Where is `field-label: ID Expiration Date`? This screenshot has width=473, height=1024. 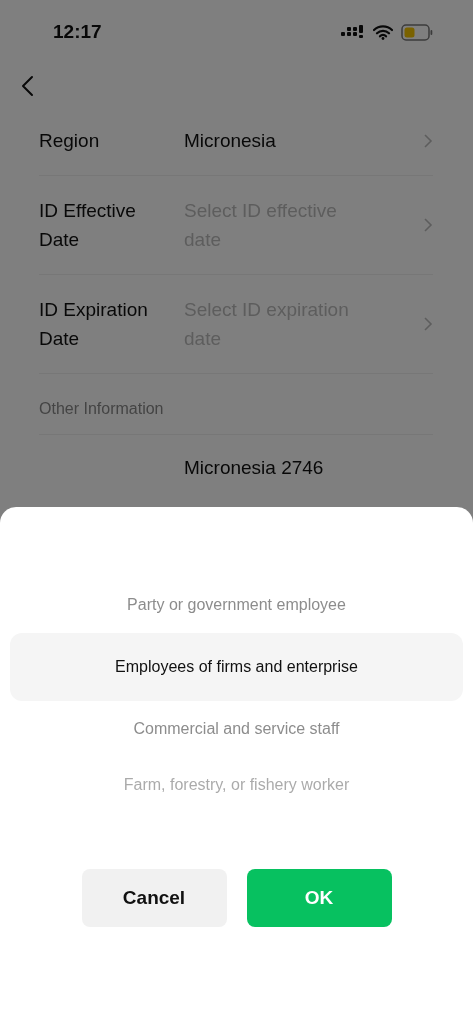 field-label: ID Expiration Date is located at coordinates (94, 324).